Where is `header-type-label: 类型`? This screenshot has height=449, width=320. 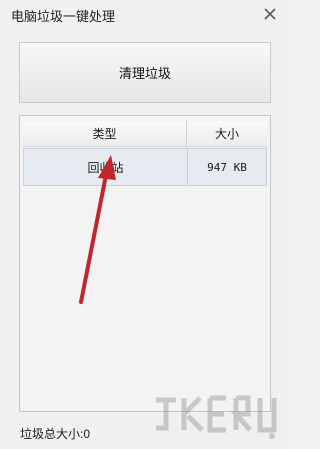 header-type-label: 类型 is located at coordinates (104, 134).